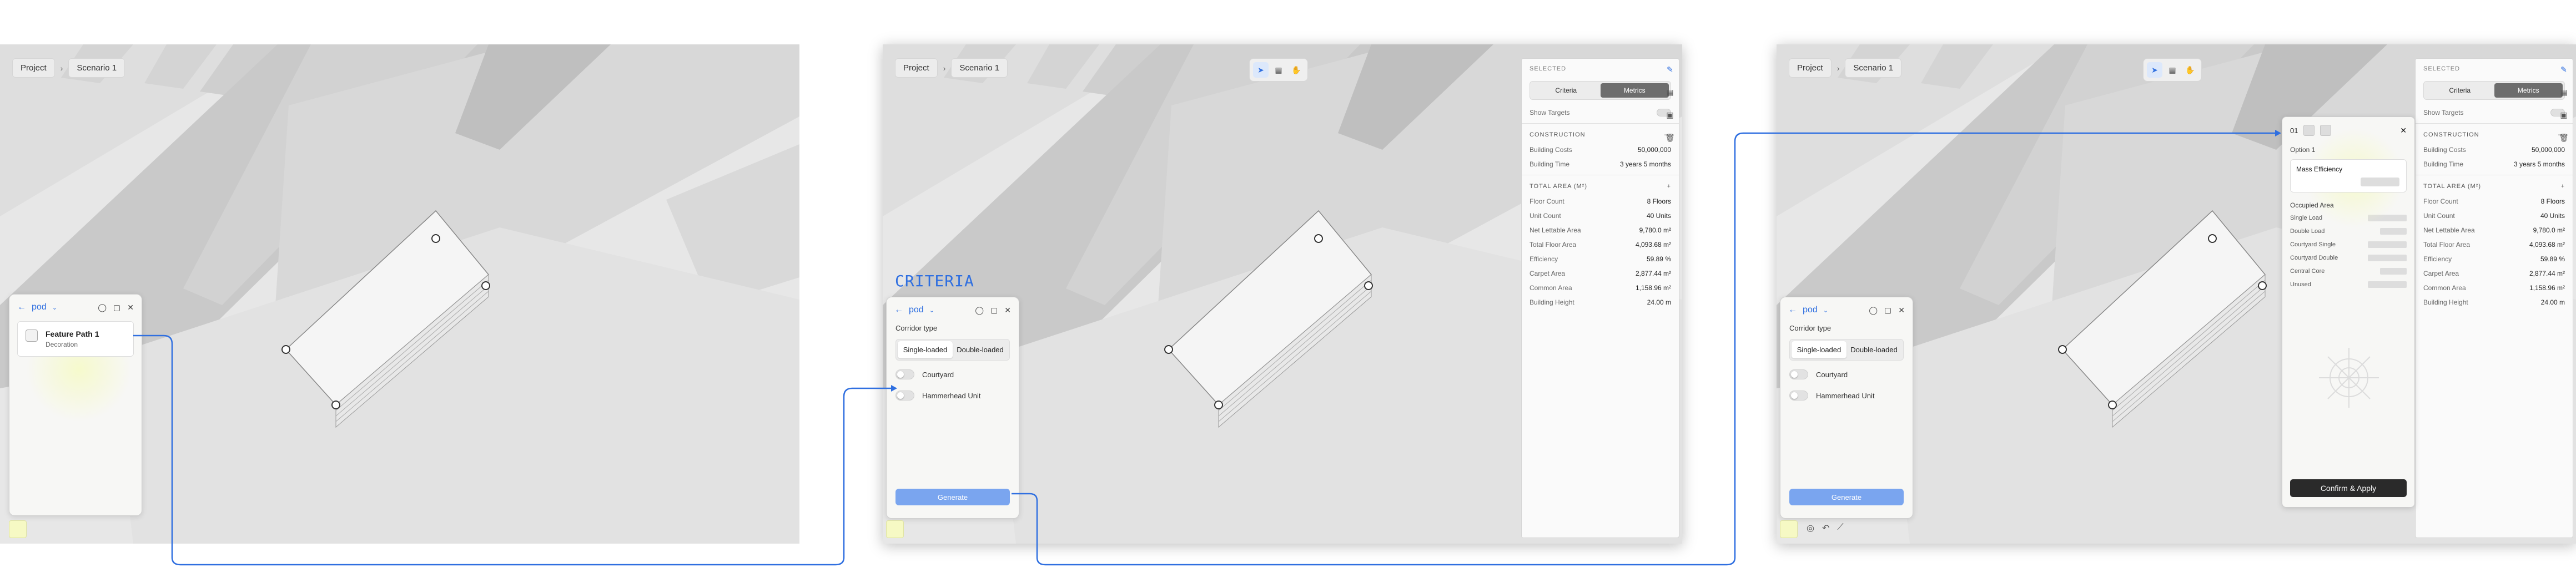  I want to click on show-targets-label: Show Targets, so click(1550, 112).